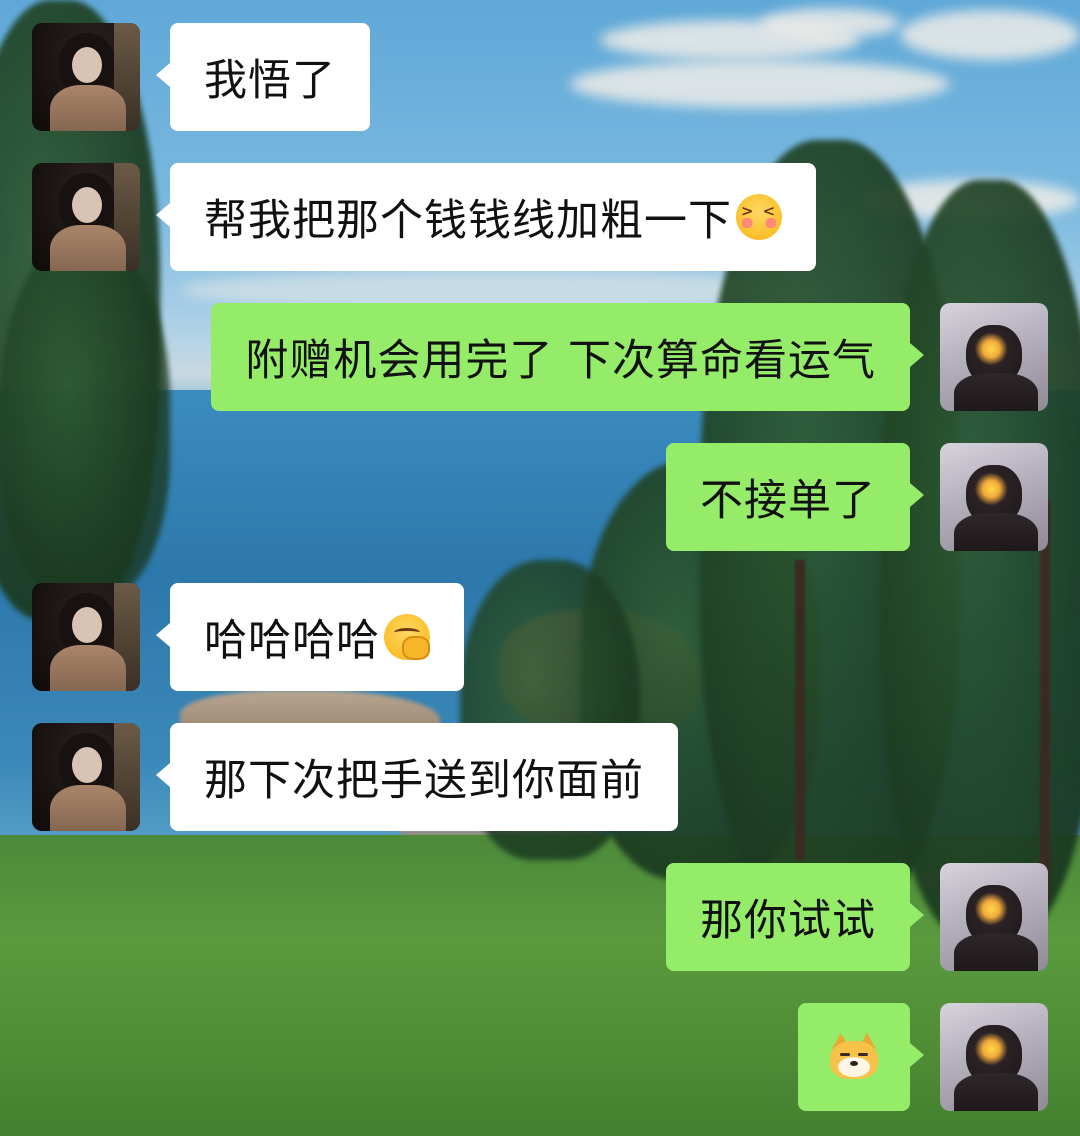 Image resolution: width=1080 pixels, height=1136 pixels. I want to click on outgoing-message-bubble: 附赠机会用完了 下次算命看运气, so click(567, 357).